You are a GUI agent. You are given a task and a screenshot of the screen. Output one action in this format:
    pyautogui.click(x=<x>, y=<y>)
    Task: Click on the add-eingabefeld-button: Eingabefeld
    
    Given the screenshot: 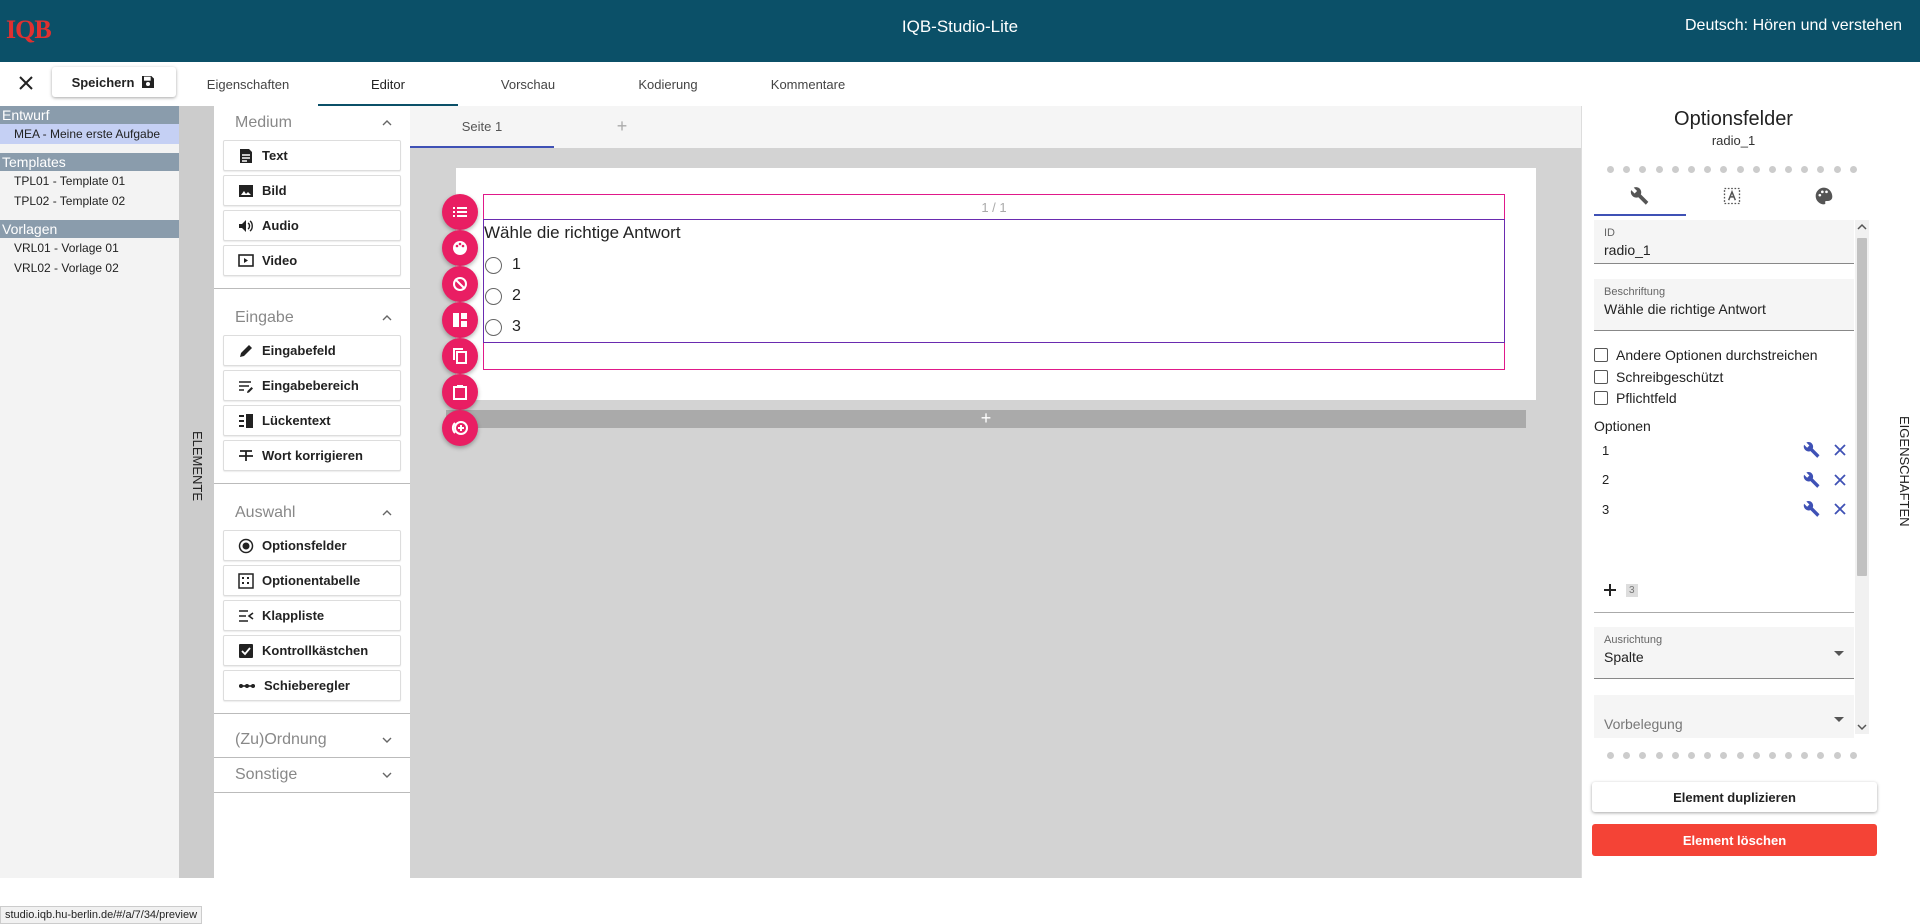 What is the action you would take?
    pyautogui.click(x=312, y=350)
    